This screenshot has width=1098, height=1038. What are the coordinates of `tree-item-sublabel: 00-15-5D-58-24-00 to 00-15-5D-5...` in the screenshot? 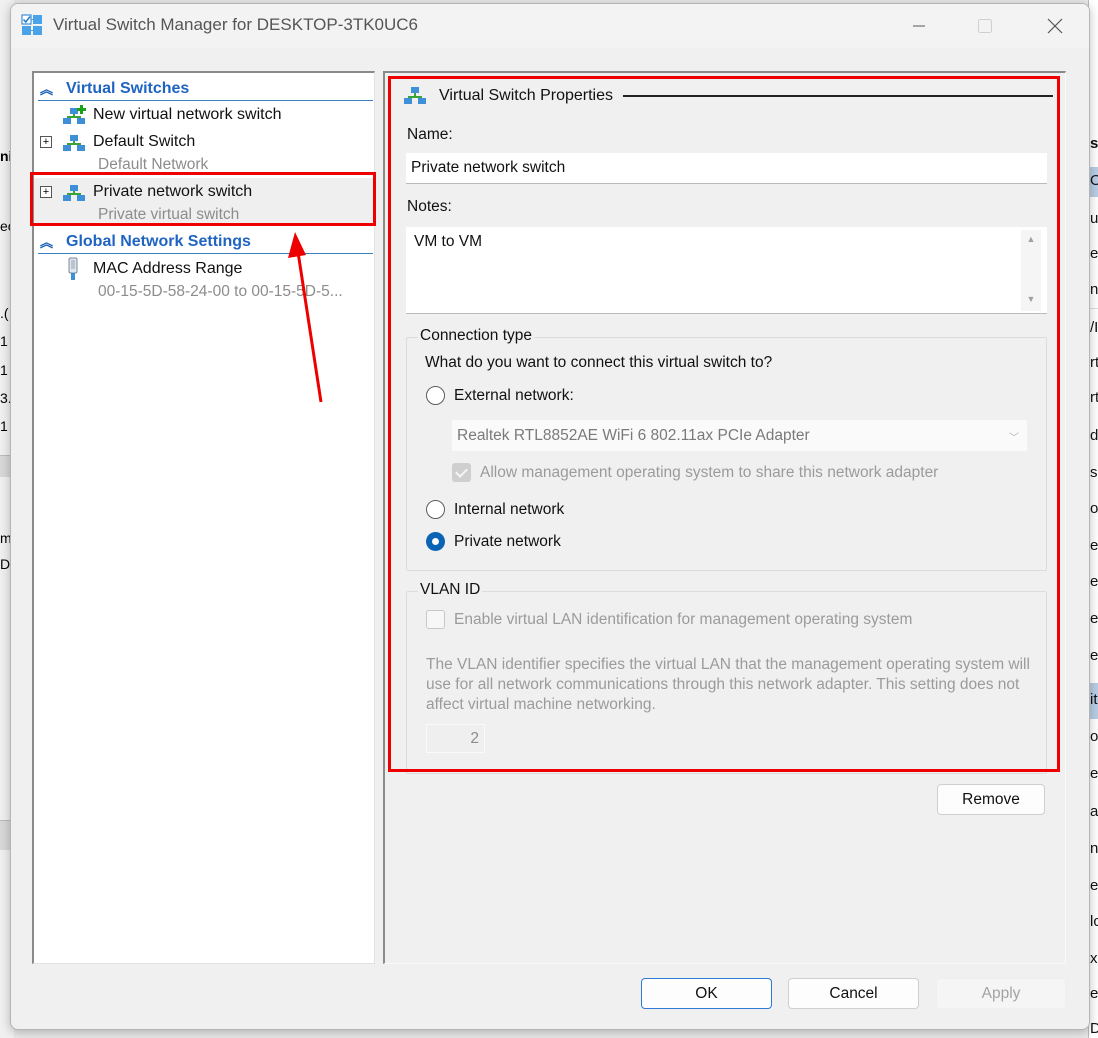 It's located at (220, 291).